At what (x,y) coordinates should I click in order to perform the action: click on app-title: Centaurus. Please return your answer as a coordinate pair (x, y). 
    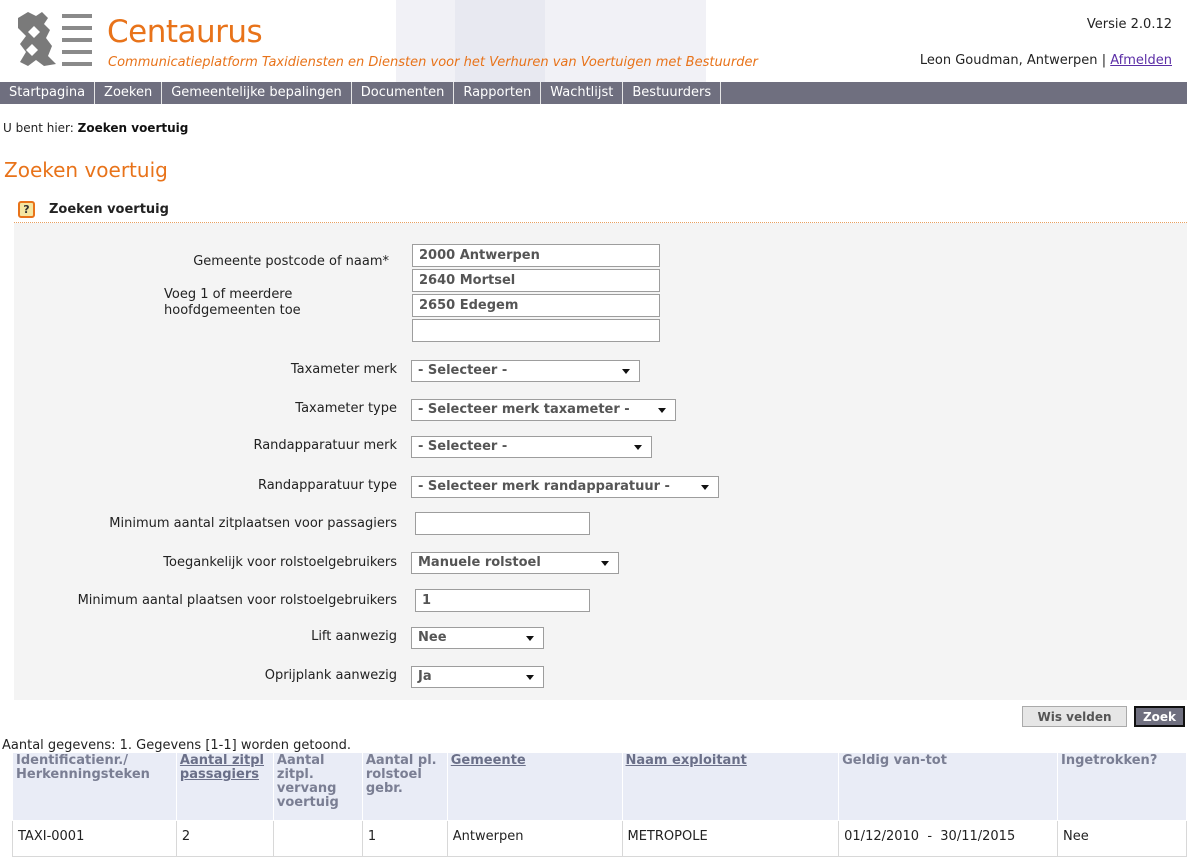
    Looking at the image, I should click on (185, 32).